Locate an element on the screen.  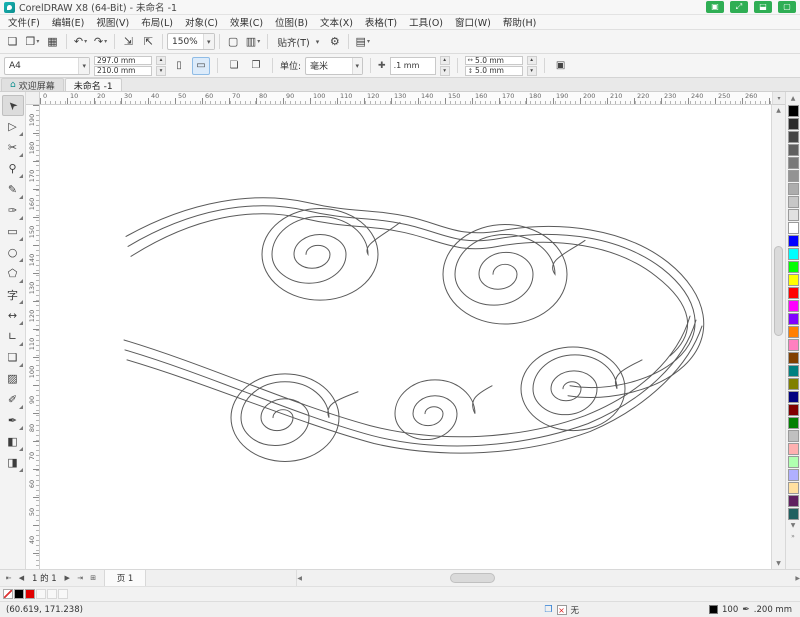
scroll-up-icon: ▲ is located at coordinates (778, 110).